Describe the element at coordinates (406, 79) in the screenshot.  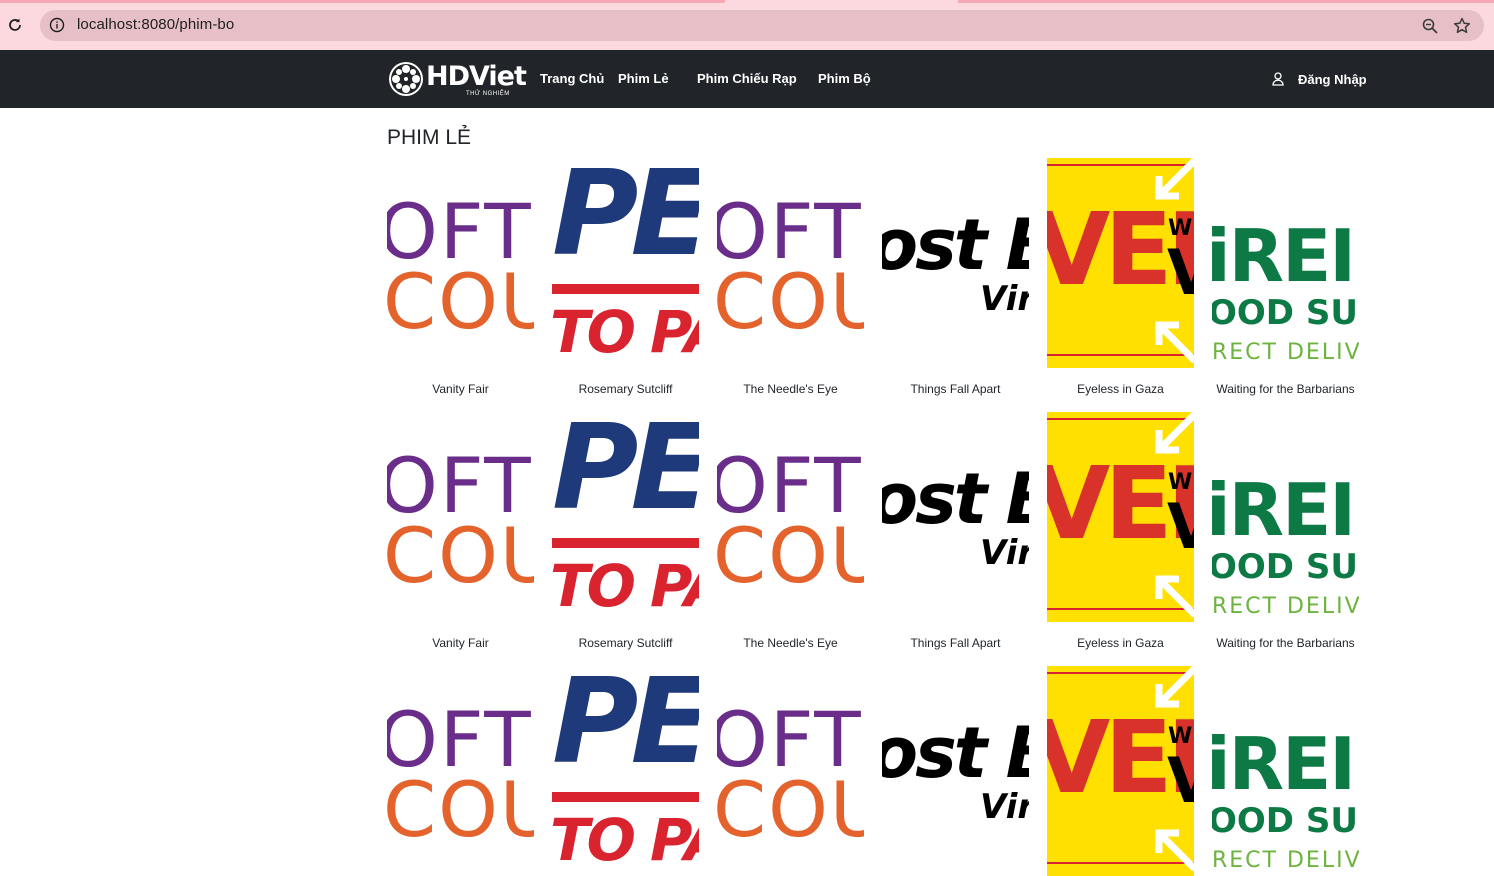
I see `film-reel-icon` at that location.